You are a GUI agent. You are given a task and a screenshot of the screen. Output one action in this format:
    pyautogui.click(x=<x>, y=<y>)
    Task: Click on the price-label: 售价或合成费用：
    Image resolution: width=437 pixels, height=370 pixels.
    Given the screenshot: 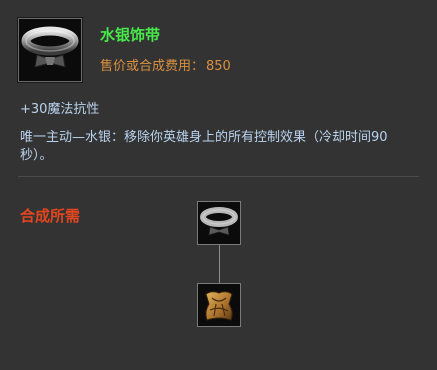 What is the action you would take?
    pyautogui.click(x=152, y=66)
    